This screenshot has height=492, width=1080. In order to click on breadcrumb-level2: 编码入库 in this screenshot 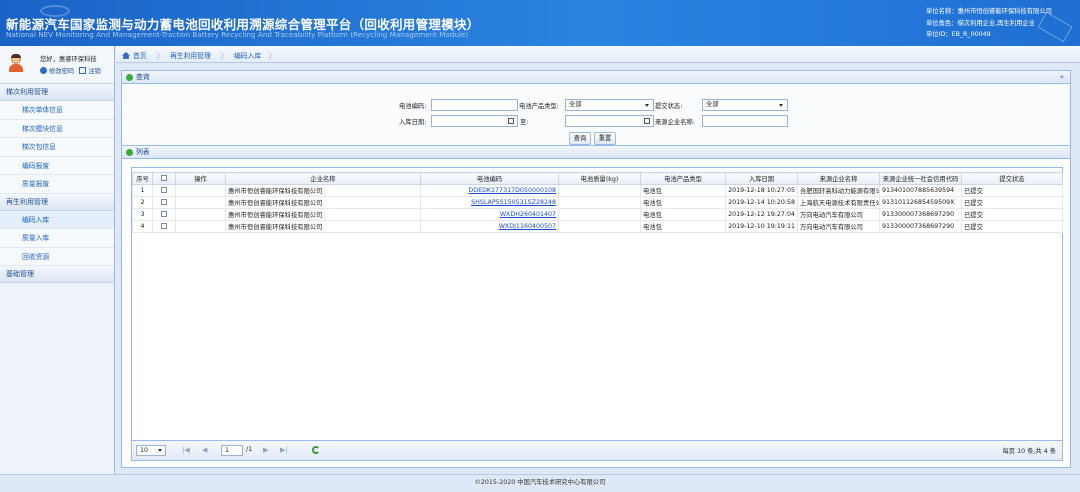, I will do `click(247, 55)`.